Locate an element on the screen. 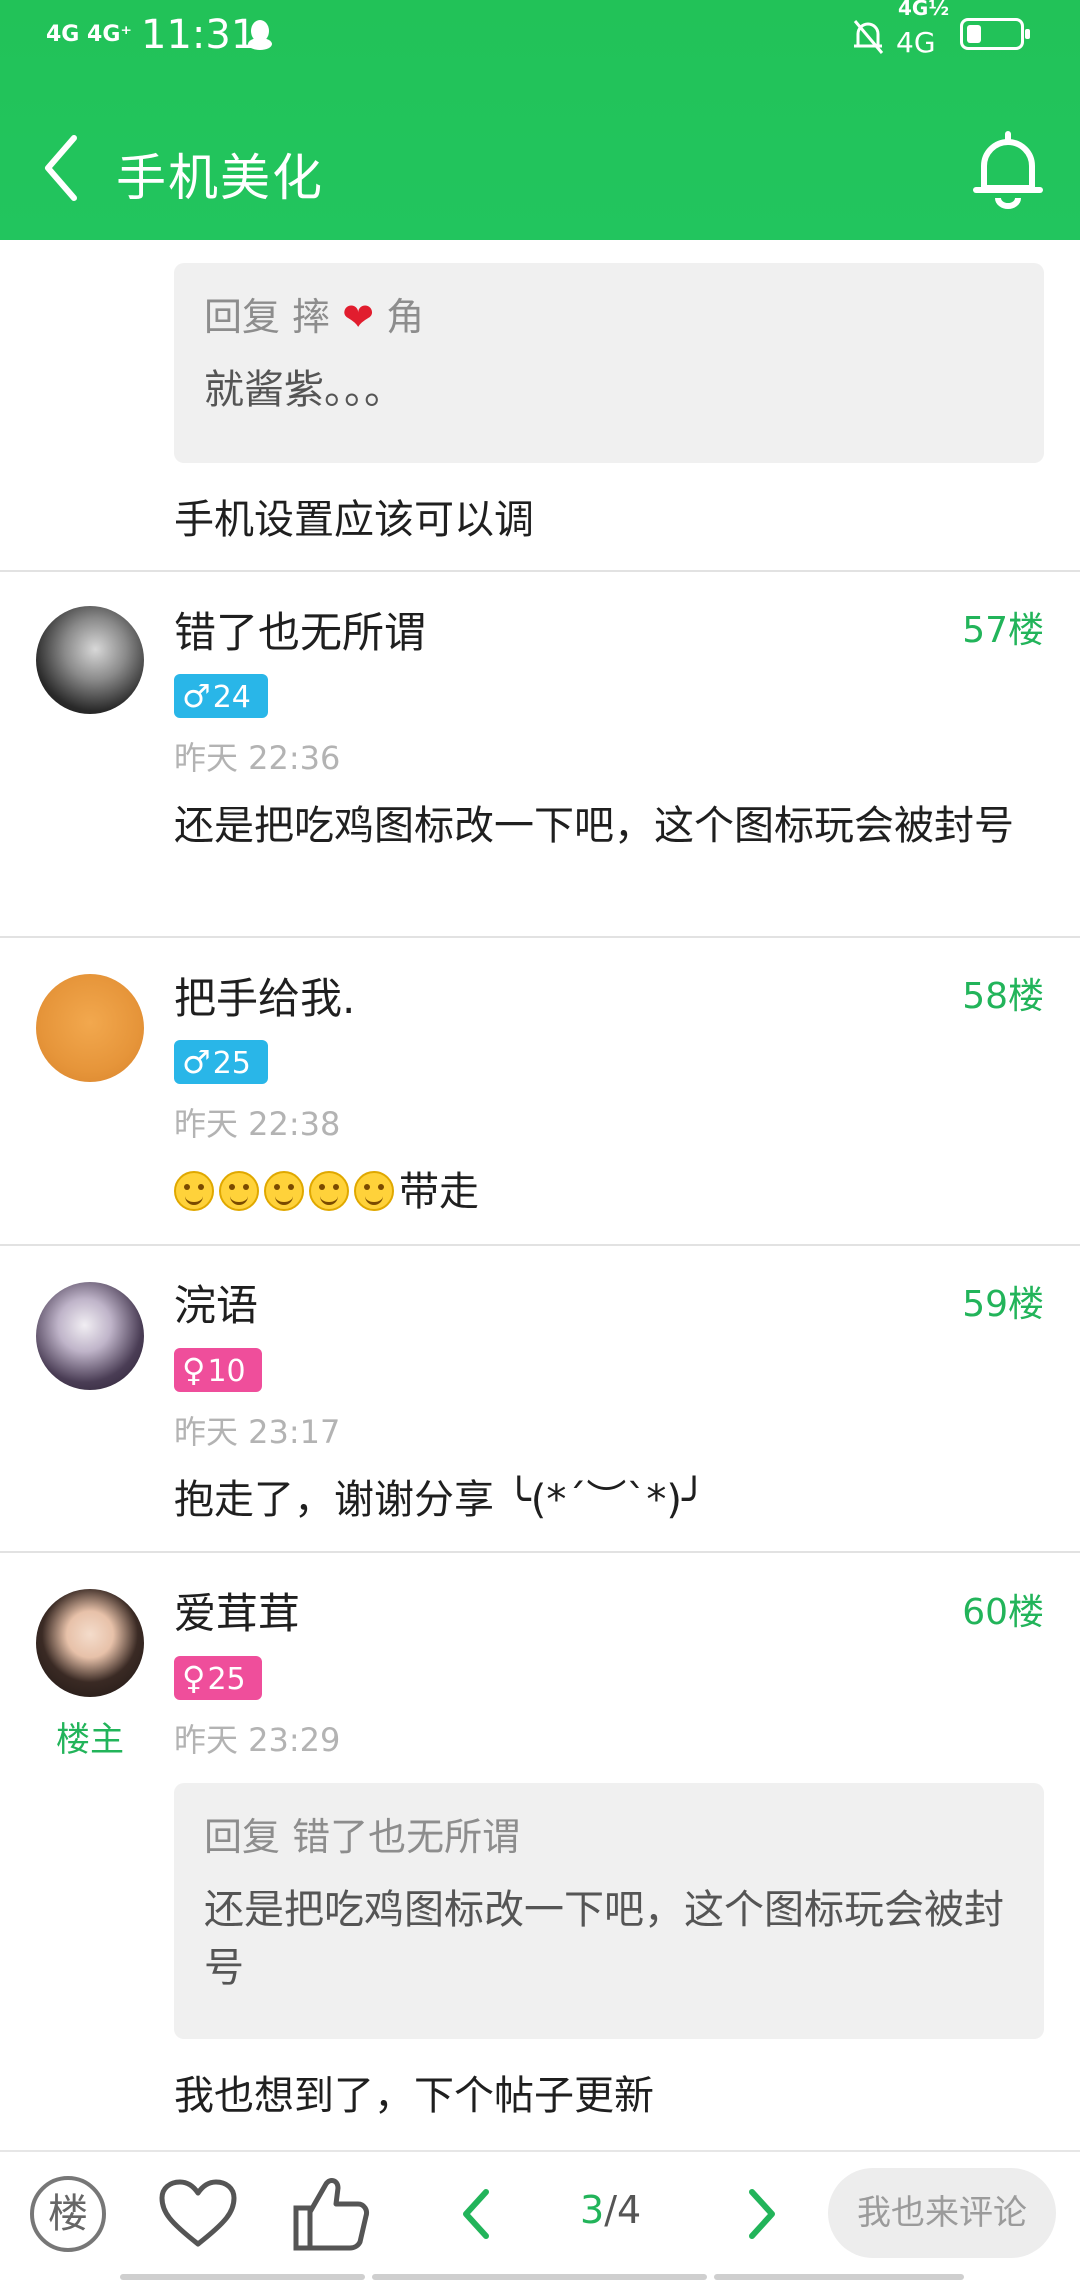 The height and width of the screenshot is (2282, 1080). gender-level-badge: ♂24 is located at coordinates (221, 696).